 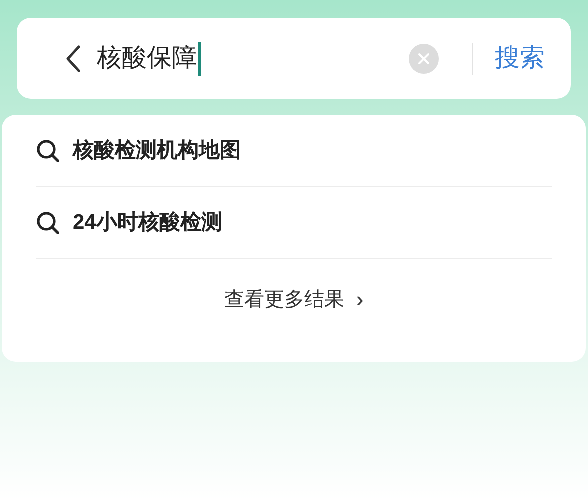 I want to click on text-cursor, so click(x=199, y=59).